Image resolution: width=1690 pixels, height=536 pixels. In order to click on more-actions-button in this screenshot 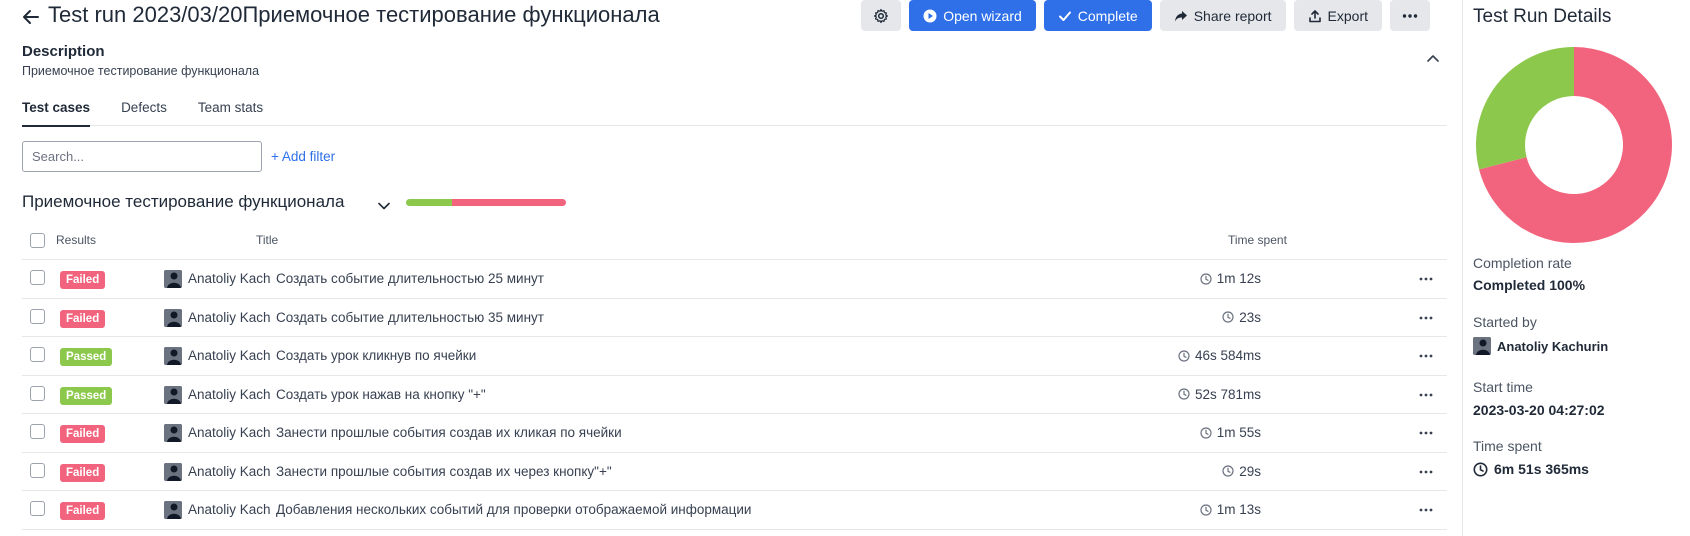, I will do `click(1410, 15)`.